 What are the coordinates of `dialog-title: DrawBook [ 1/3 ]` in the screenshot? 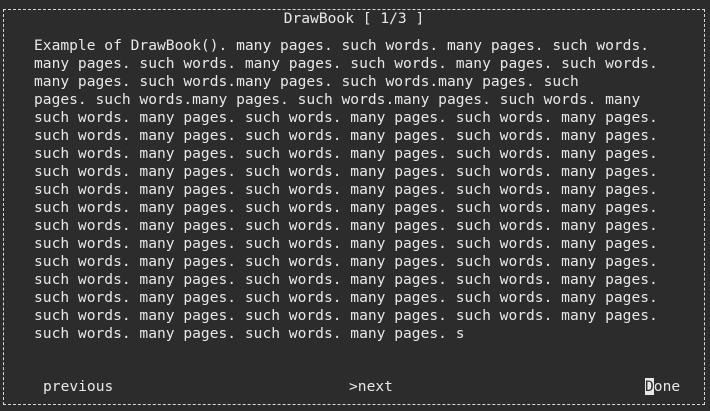 It's located at (354, 18).